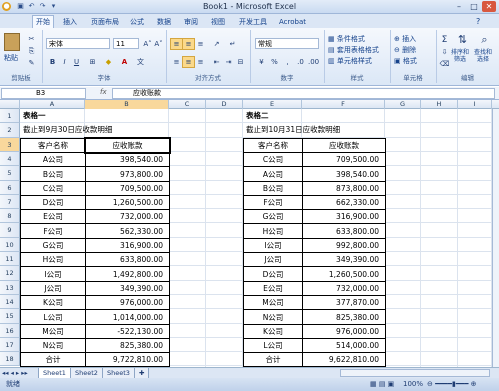 This screenshot has width=499, height=391. Describe the element at coordinates (127, 317) in the screenshot. I see `table1-row-amount-cell: 1,014,000.00` at that location.